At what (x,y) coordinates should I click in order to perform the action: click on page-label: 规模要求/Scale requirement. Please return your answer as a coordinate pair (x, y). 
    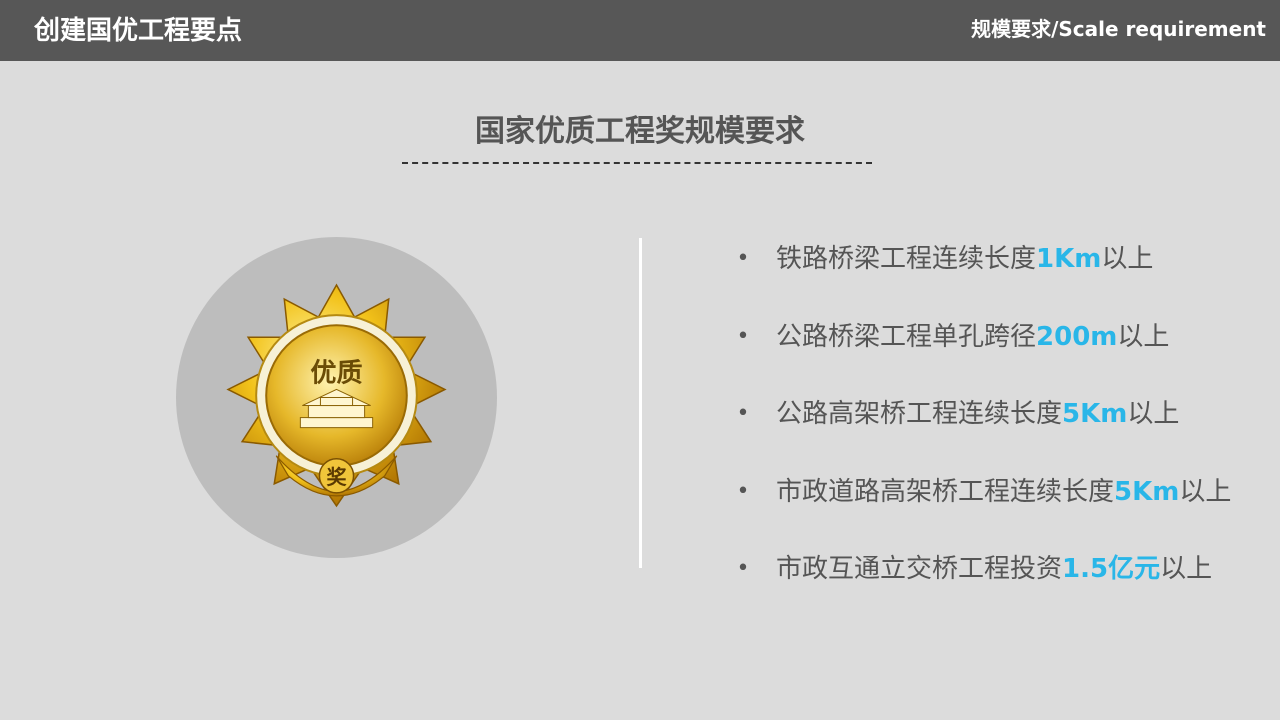
    Looking at the image, I should click on (1118, 29).